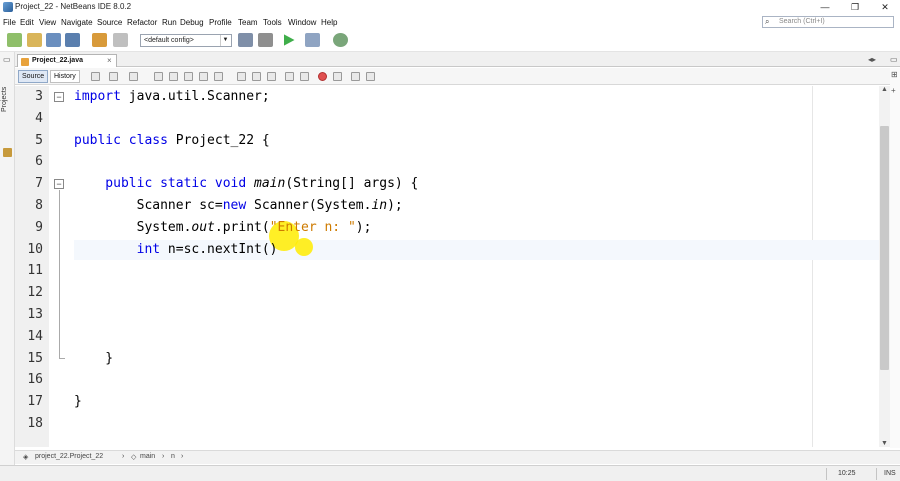 Image resolution: width=900 pixels, height=481 pixels. Describe the element at coordinates (72, 40) in the screenshot. I see `save-all-icon` at that location.